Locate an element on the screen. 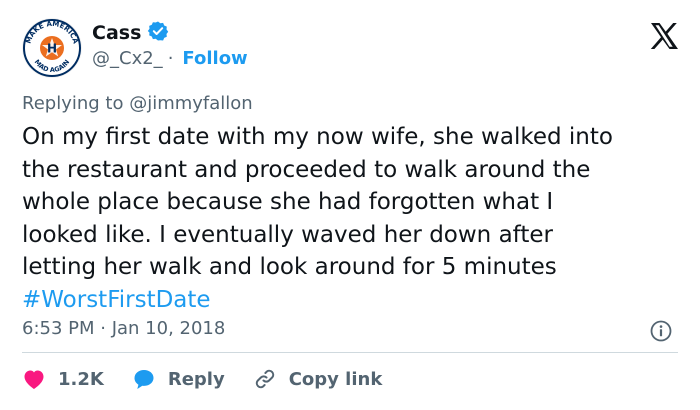  replying-to: Replying to @jimmyfallon is located at coordinates (137, 103).